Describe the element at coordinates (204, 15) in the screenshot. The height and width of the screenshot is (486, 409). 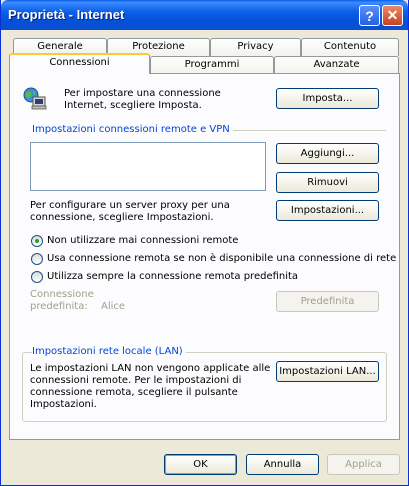
I see `title-bar: Proprietà - Internet ? ✕` at that location.